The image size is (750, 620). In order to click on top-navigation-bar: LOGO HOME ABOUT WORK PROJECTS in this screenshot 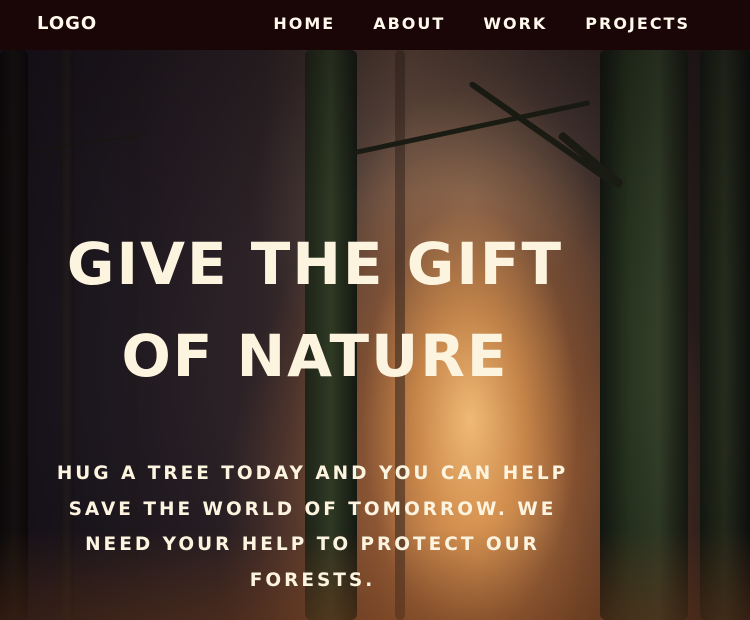, I will do `click(375, 25)`.